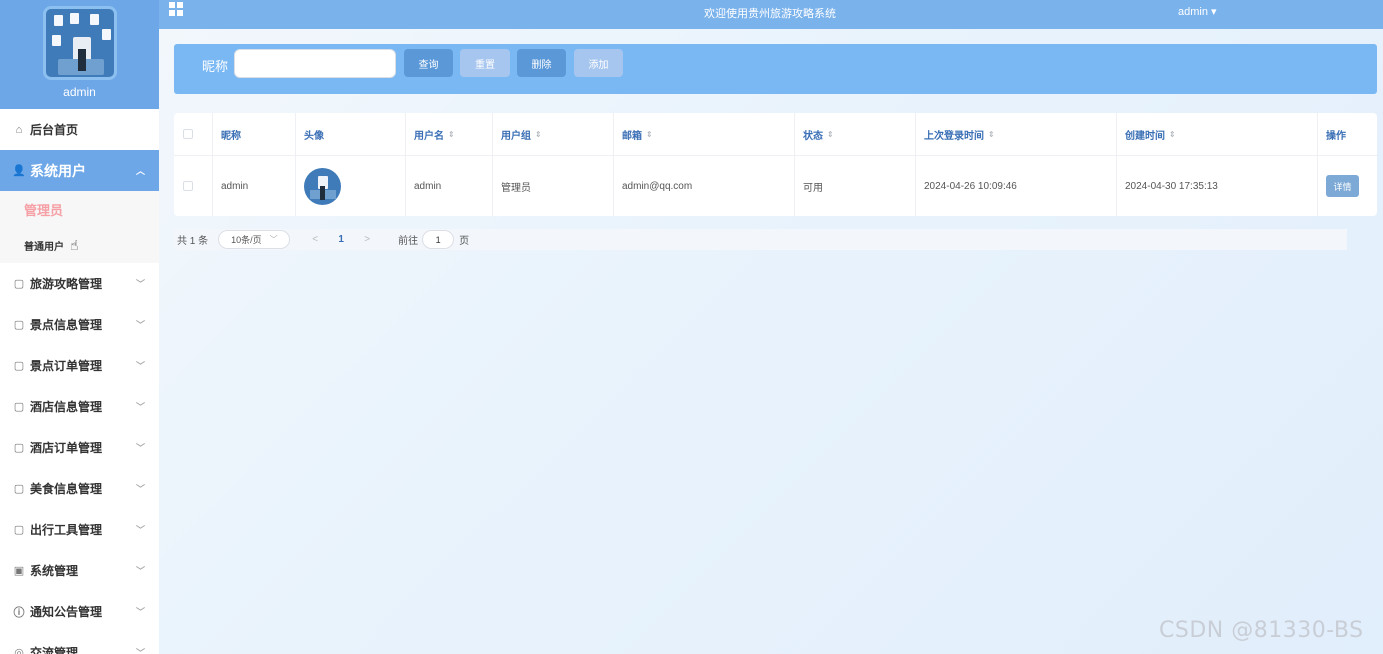 The image size is (1383, 654). Describe the element at coordinates (541, 63) in the screenshot. I see `delete-button: 删除` at that location.